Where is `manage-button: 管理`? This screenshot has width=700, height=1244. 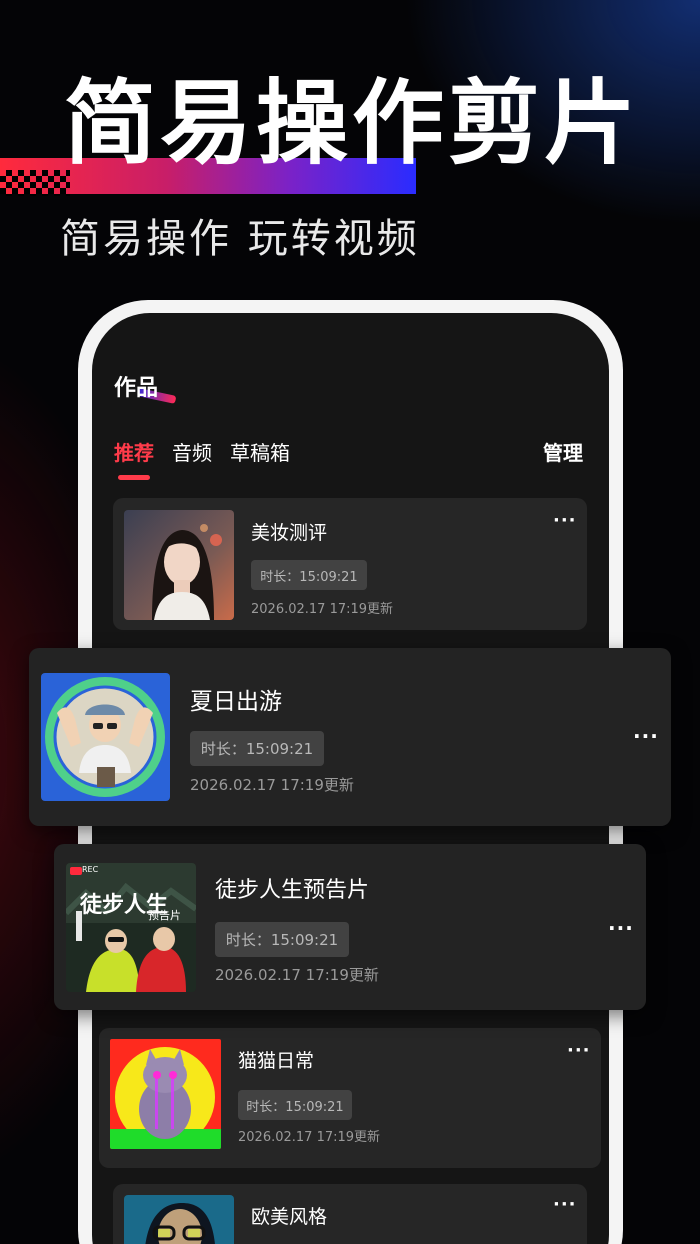
manage-button: 管理 is located at coordinates (563, 451).